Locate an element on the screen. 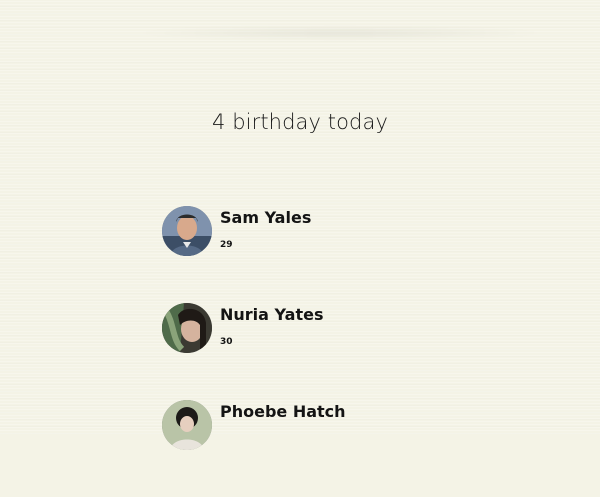  page-title: 4 birthday today is located at coordinates (300, 122).